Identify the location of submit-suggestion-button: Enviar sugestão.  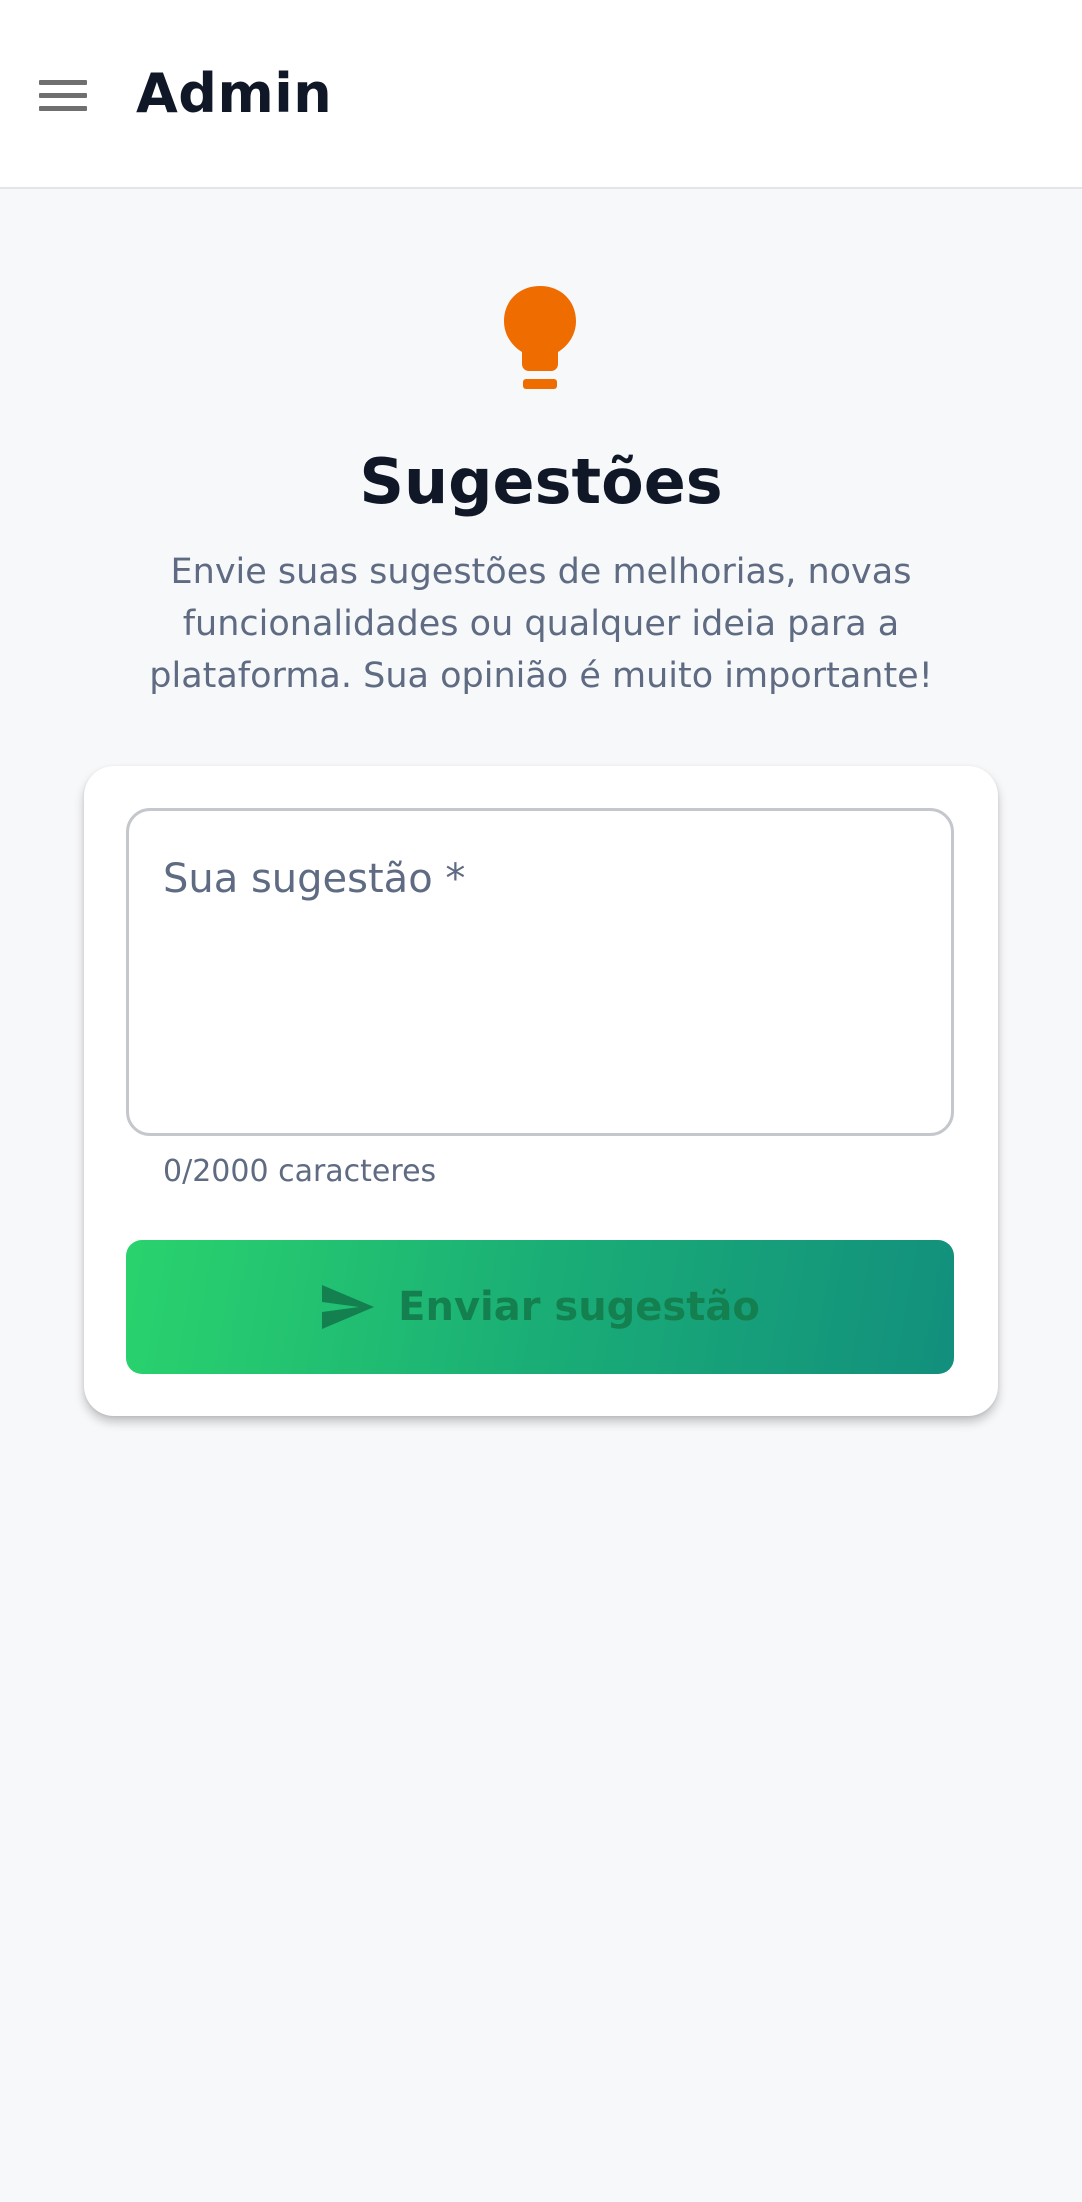
(540, 1307).